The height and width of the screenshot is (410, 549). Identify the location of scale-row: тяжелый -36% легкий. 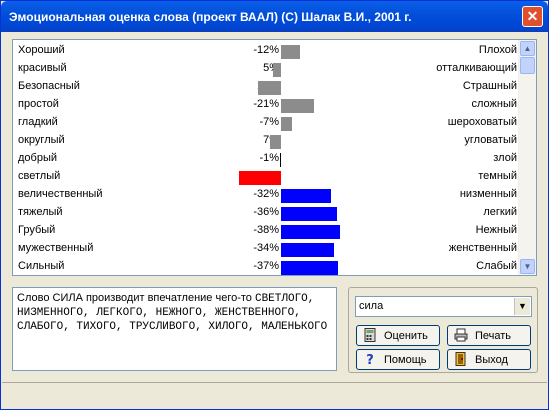
(267, 213).